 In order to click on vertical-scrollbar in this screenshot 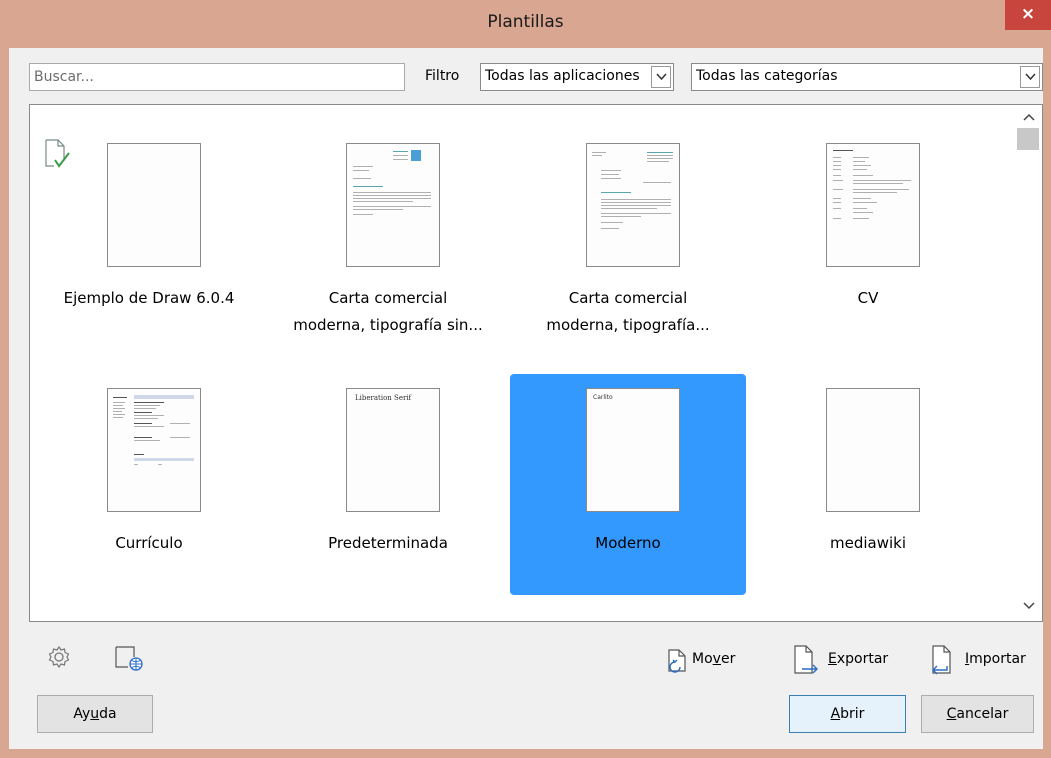, I will do `click(1029, 363)`.